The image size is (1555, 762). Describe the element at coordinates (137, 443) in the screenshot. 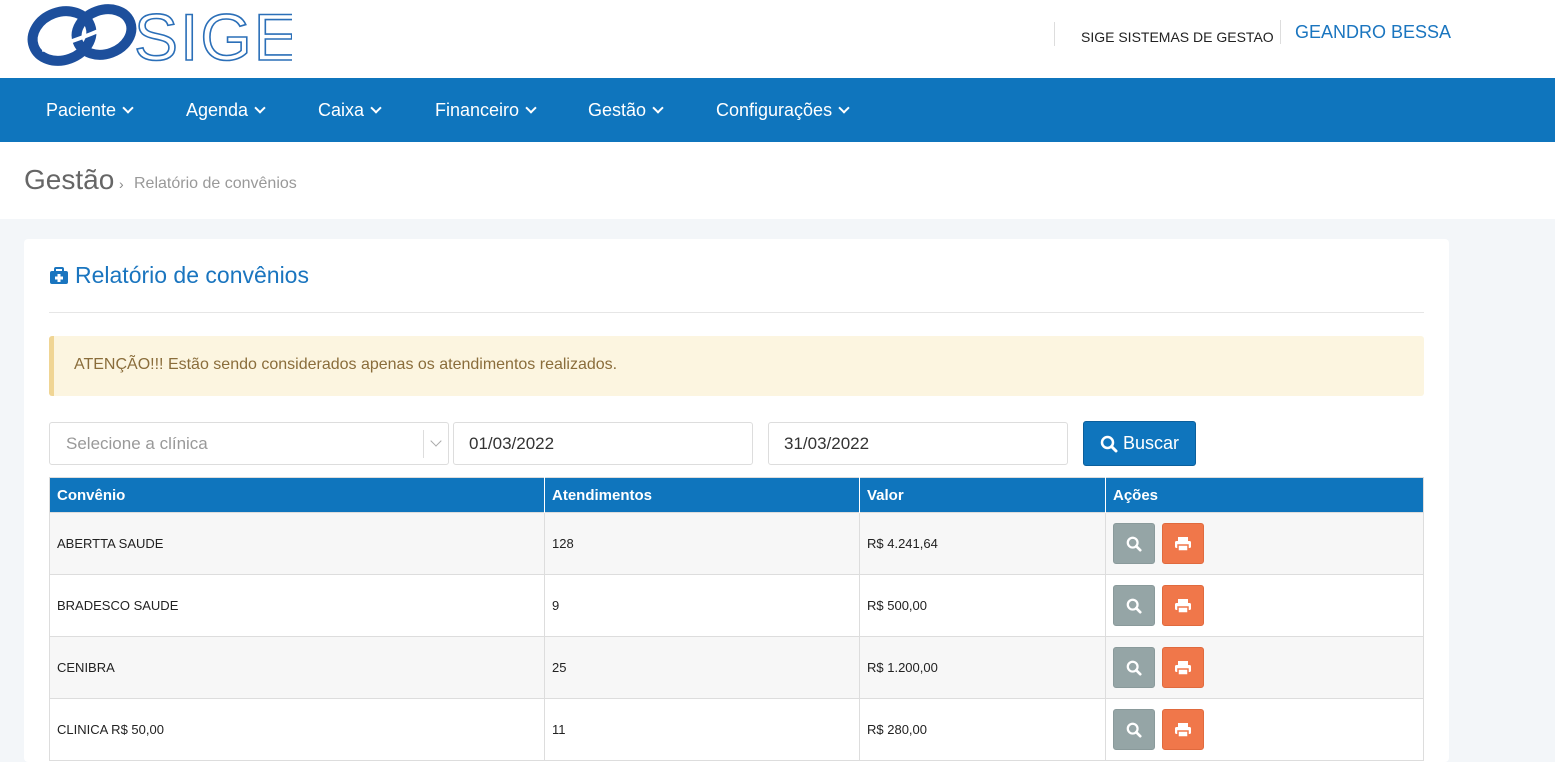

I see `clinic-select-placeholder: Selecione a clínica` at that location.